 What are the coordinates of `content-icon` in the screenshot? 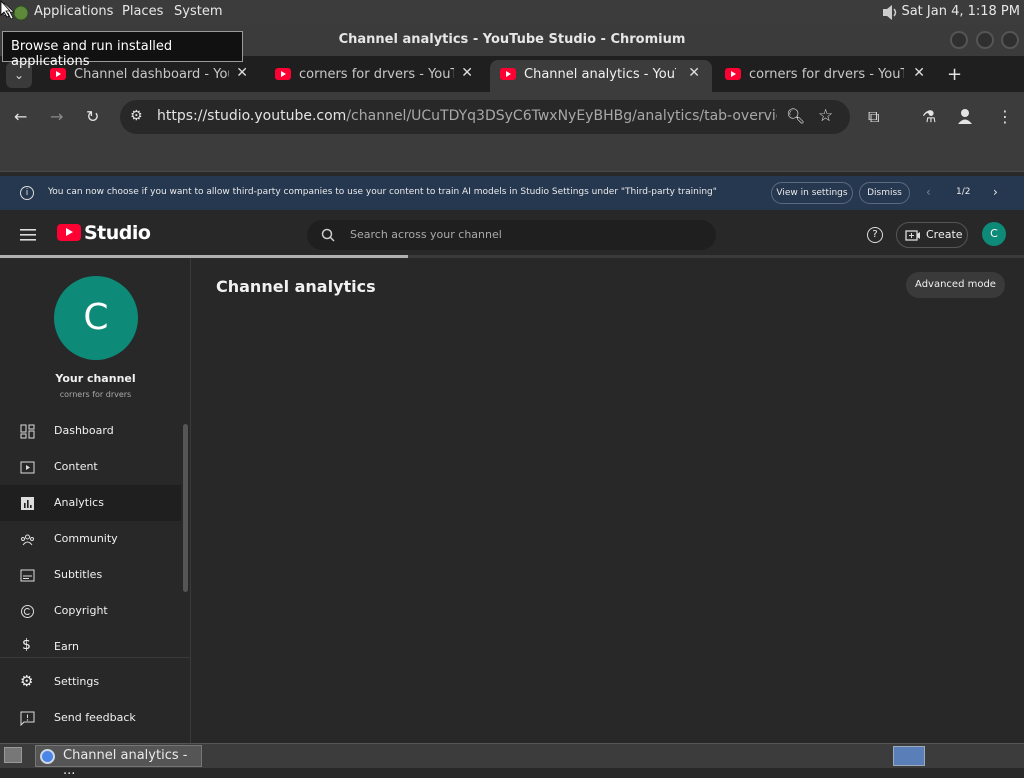 It's located at (27, 467).